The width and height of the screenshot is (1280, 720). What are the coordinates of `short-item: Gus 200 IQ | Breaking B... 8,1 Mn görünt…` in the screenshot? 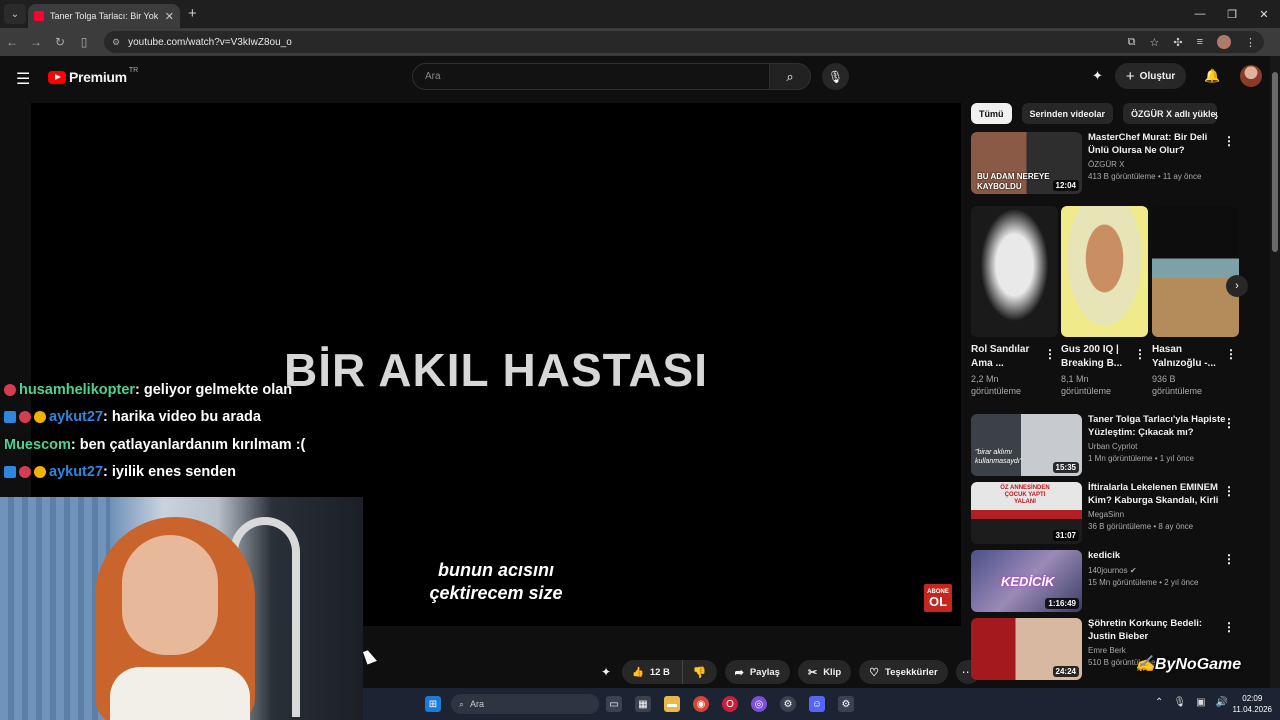 It's located at (1104, 301).